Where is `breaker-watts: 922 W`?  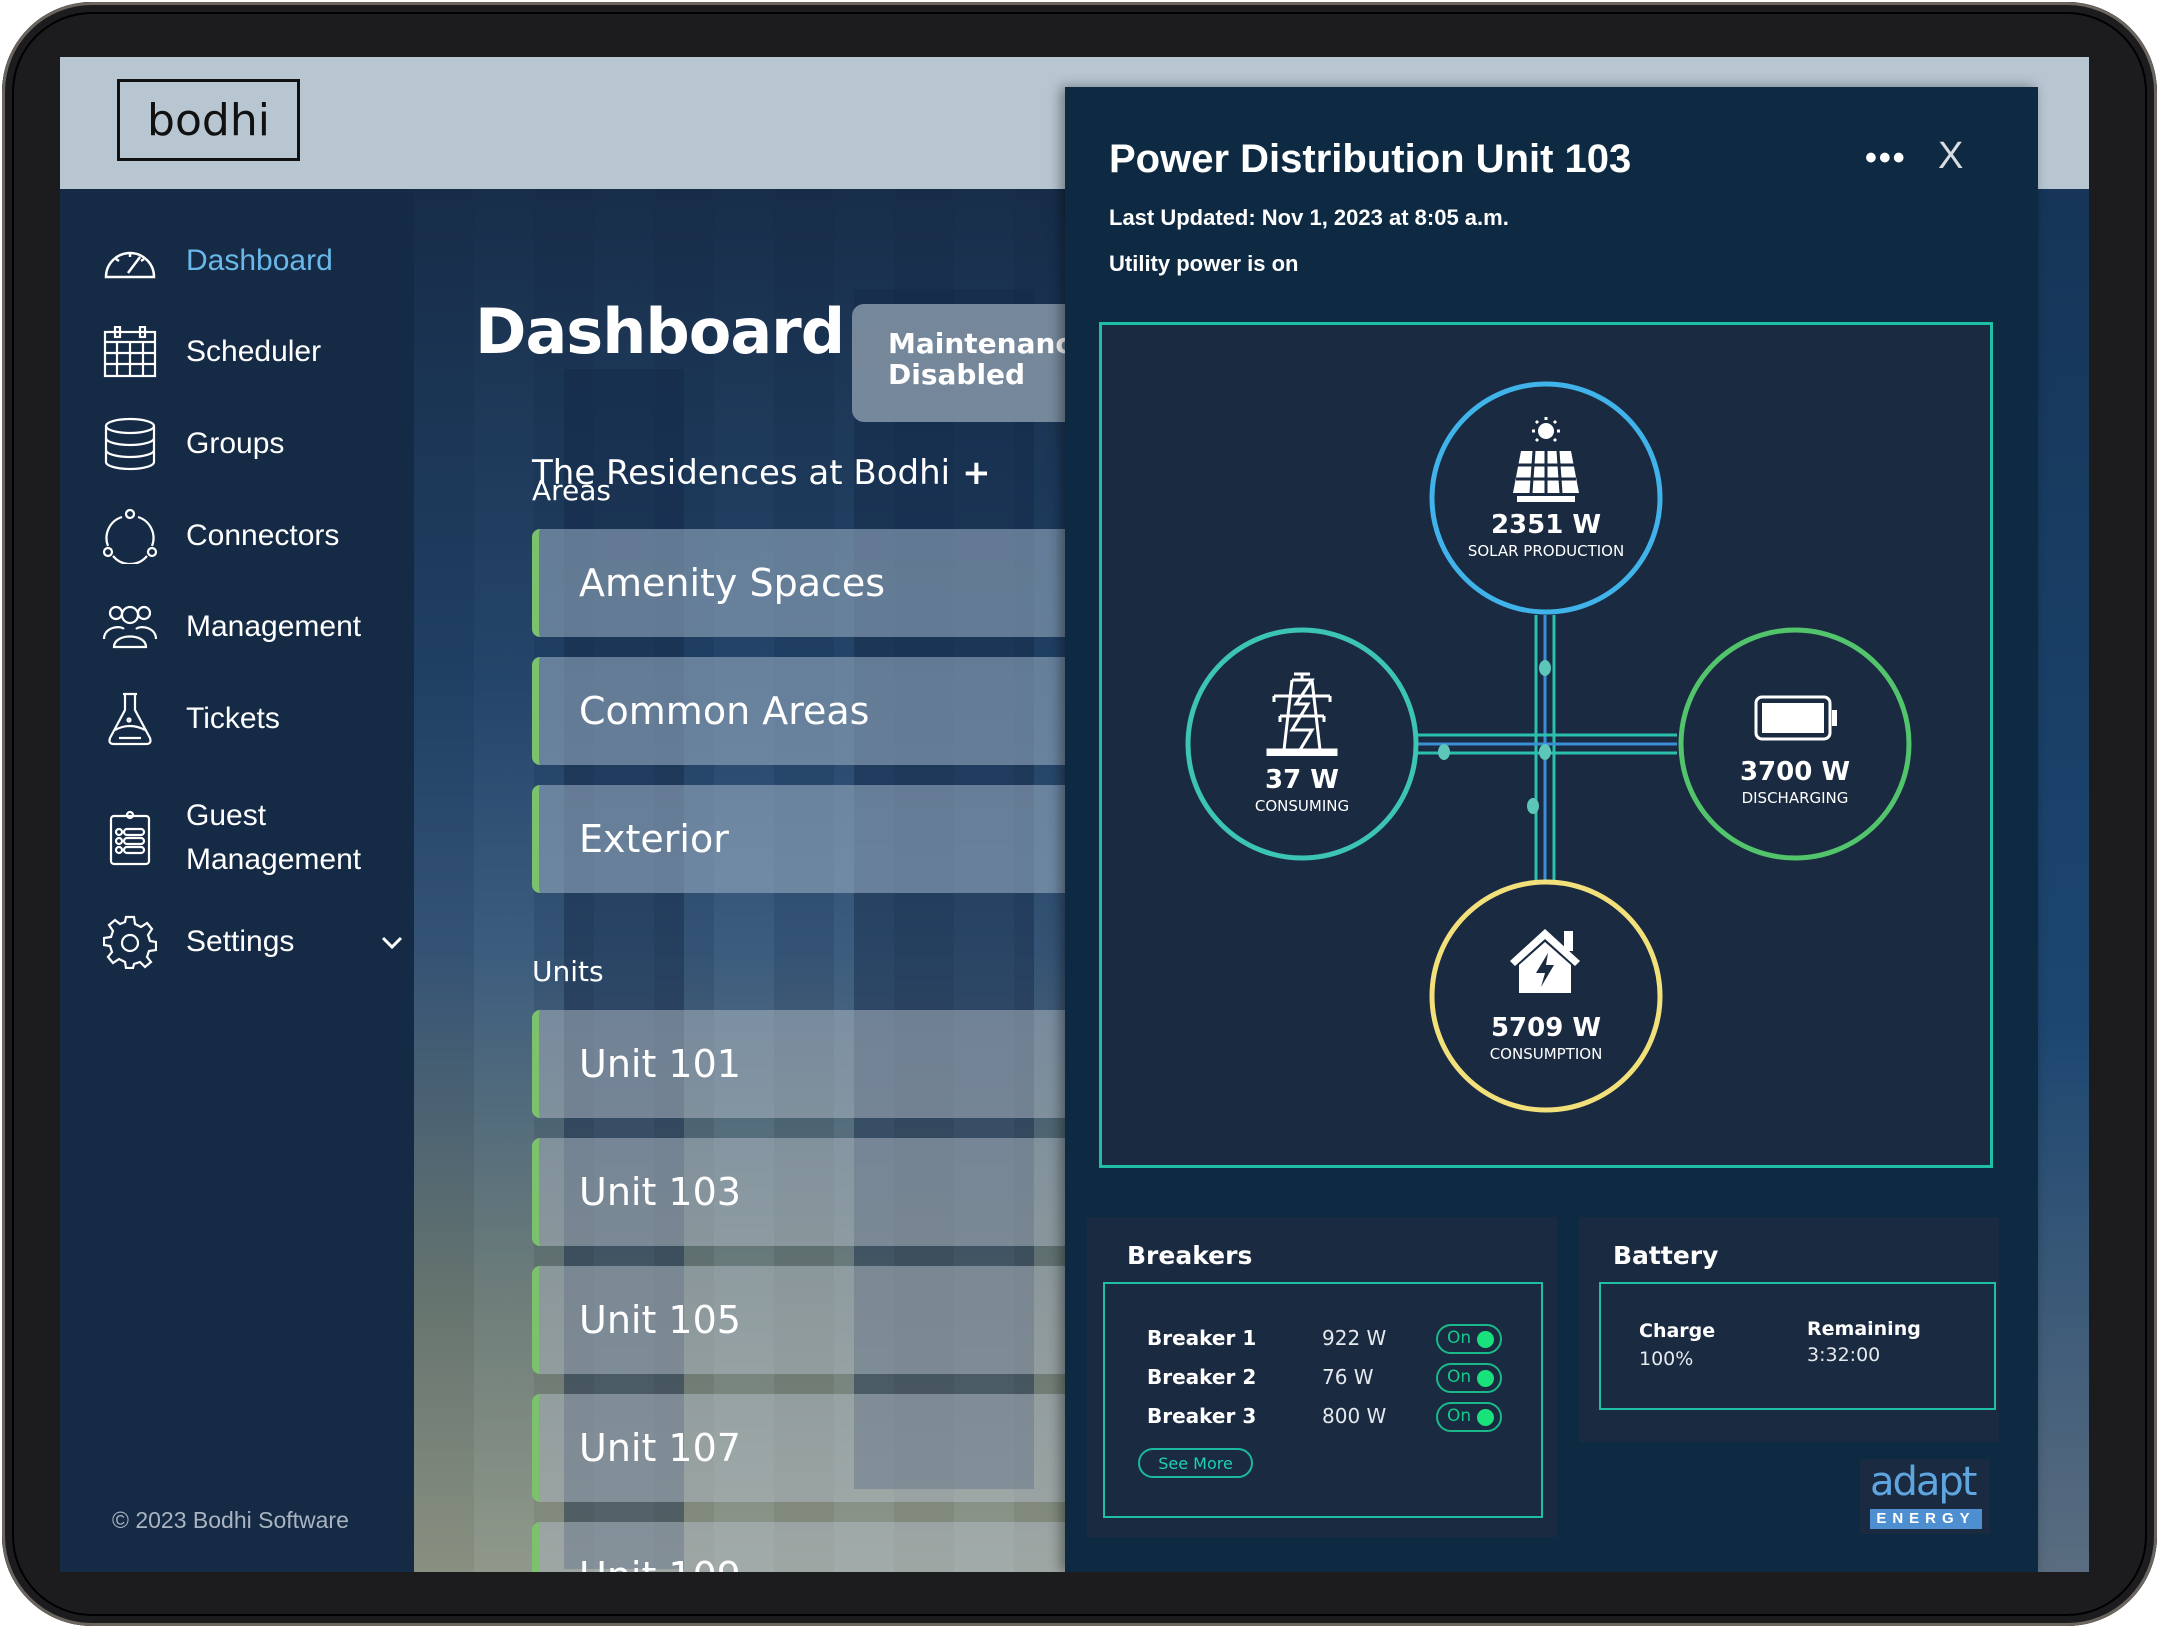
breaker-watts: 922 W is located at coordinates (1354, 1338).